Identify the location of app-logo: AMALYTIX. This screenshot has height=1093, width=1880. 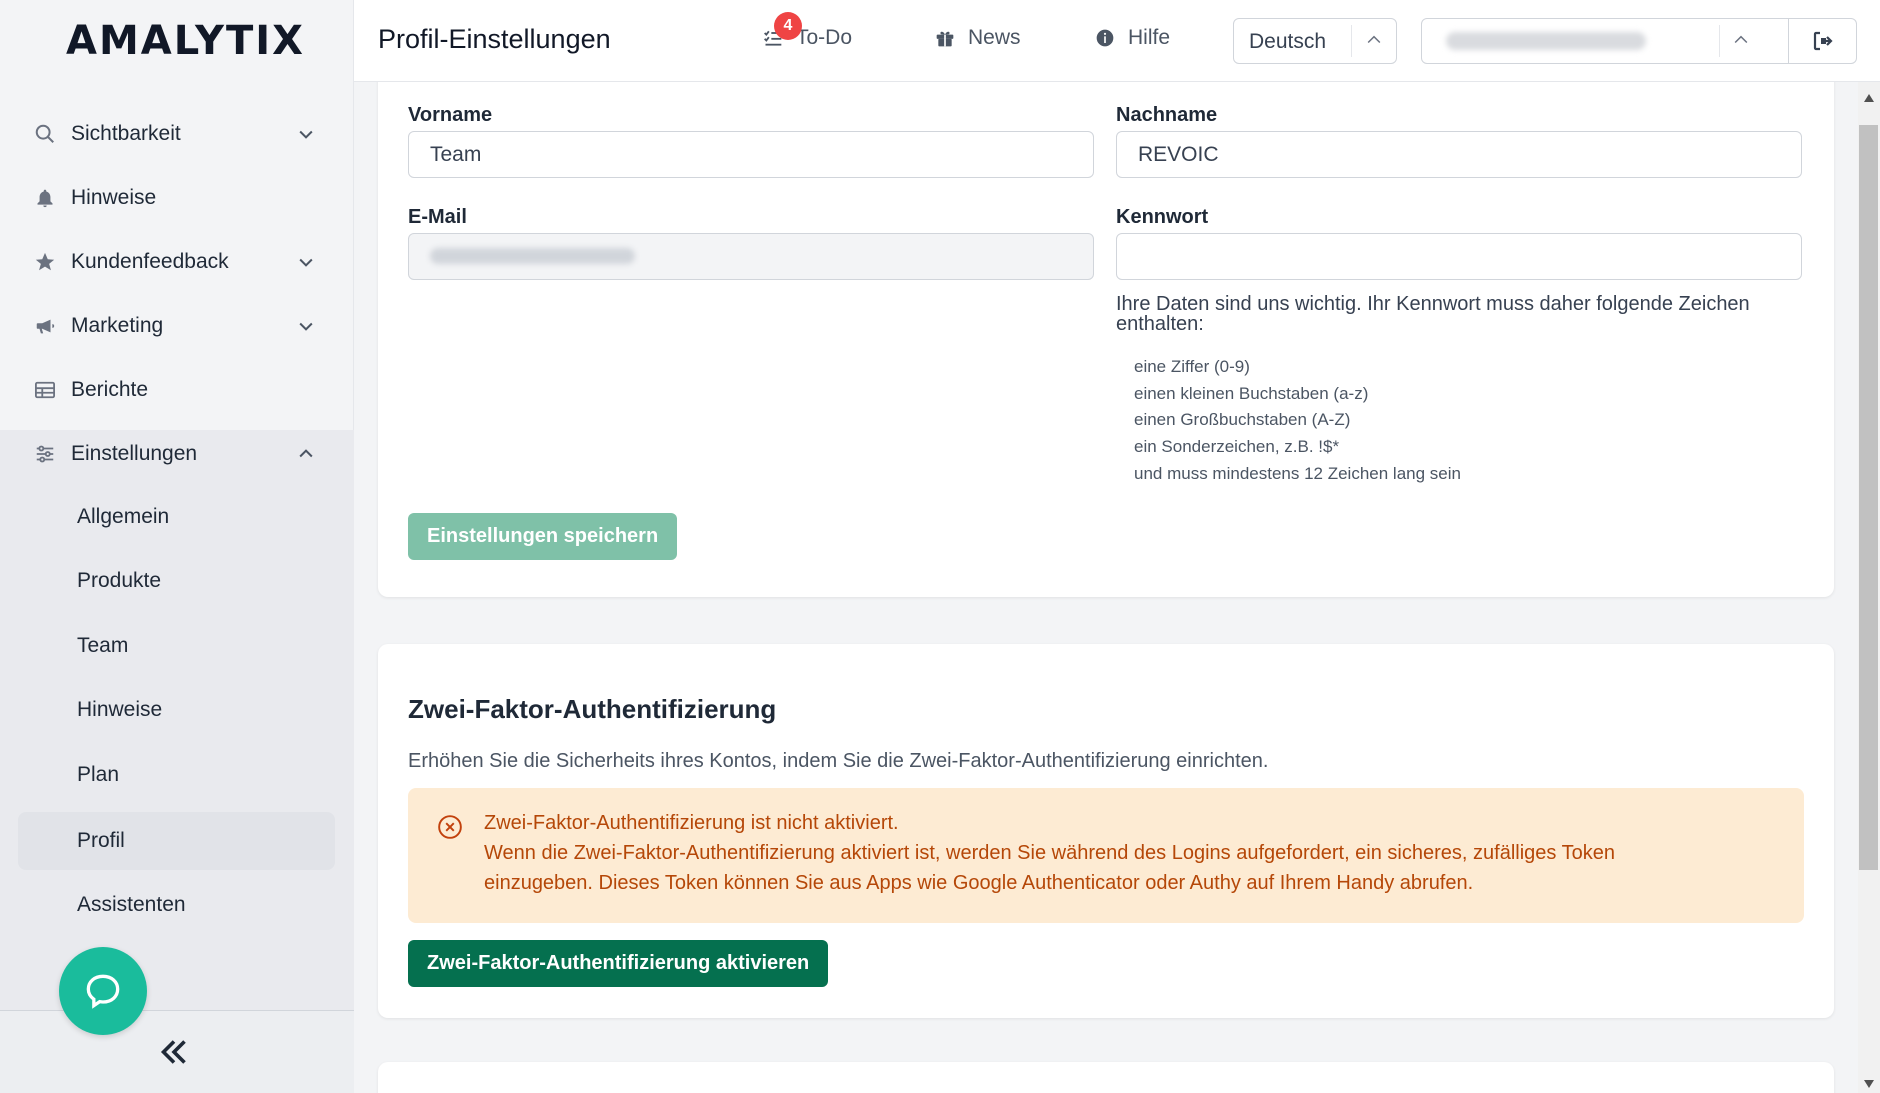
(185, 41).